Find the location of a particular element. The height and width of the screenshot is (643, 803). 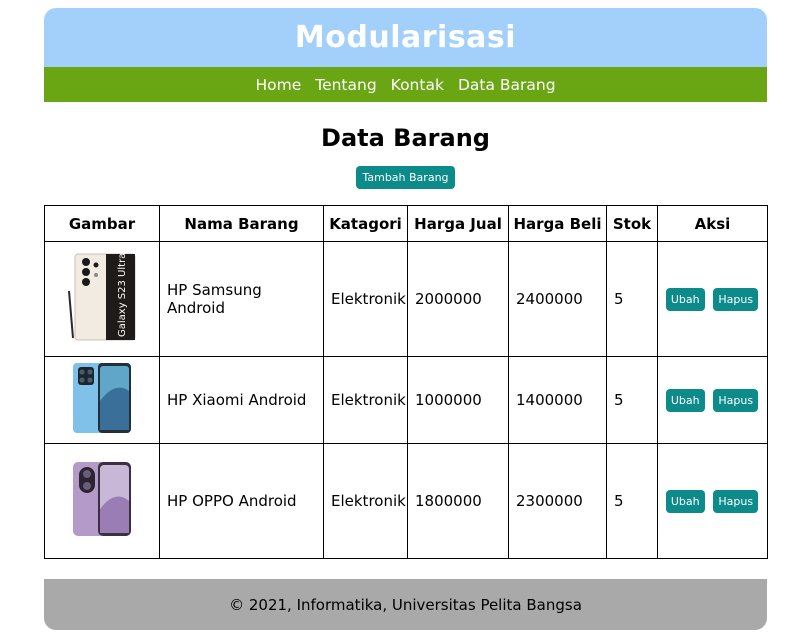

col-header-nama-barang: Nama Barang is located at coordinates (241, 223).